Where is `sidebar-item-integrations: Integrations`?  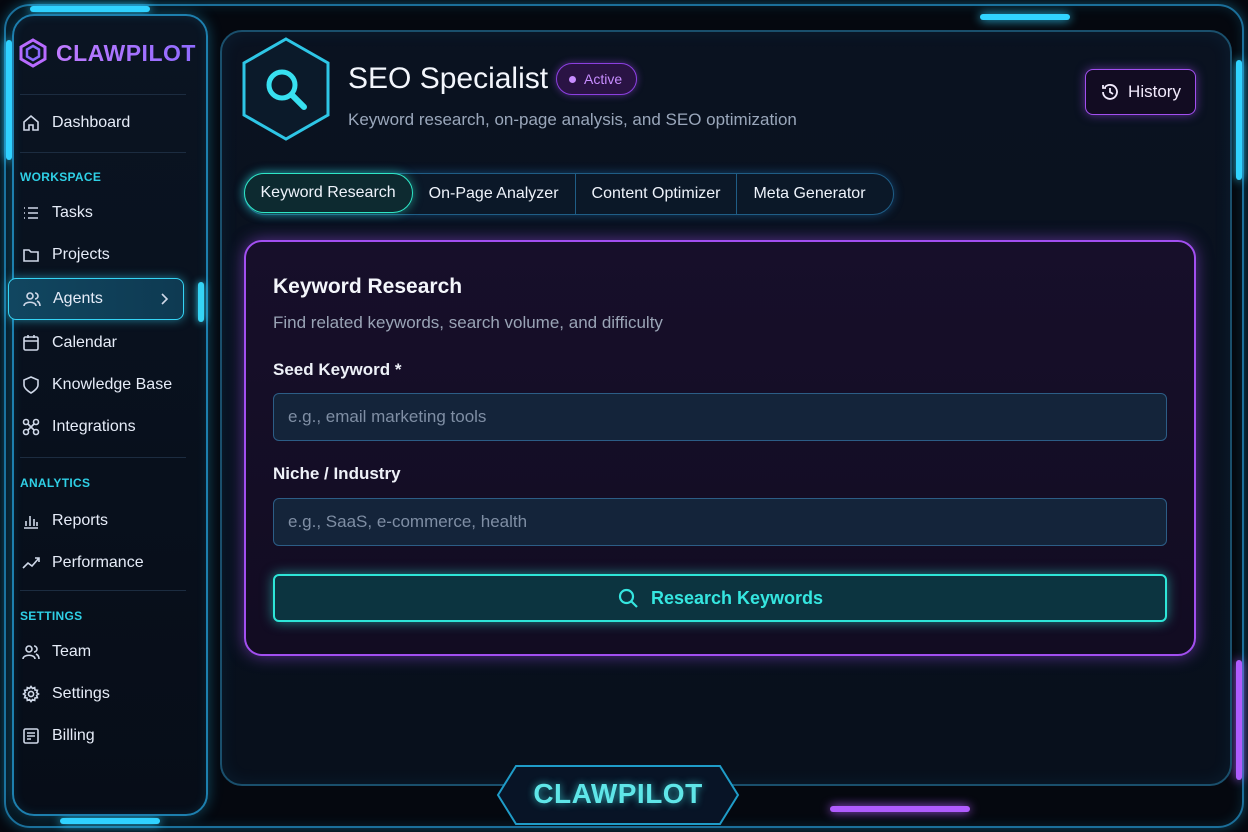 sidebar-item-integrations: Integrations is located at coordinates (96, 427).